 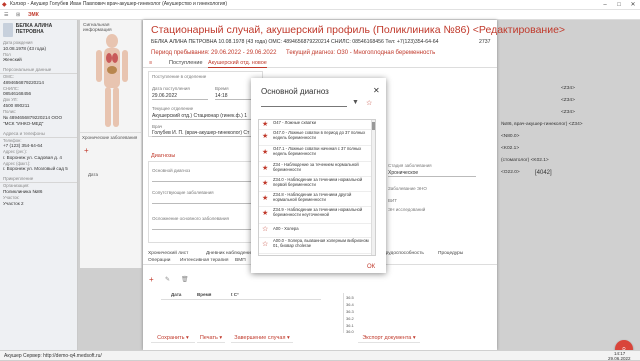 I want to click on tab-operations: Операции, so click(x=159, y=260).